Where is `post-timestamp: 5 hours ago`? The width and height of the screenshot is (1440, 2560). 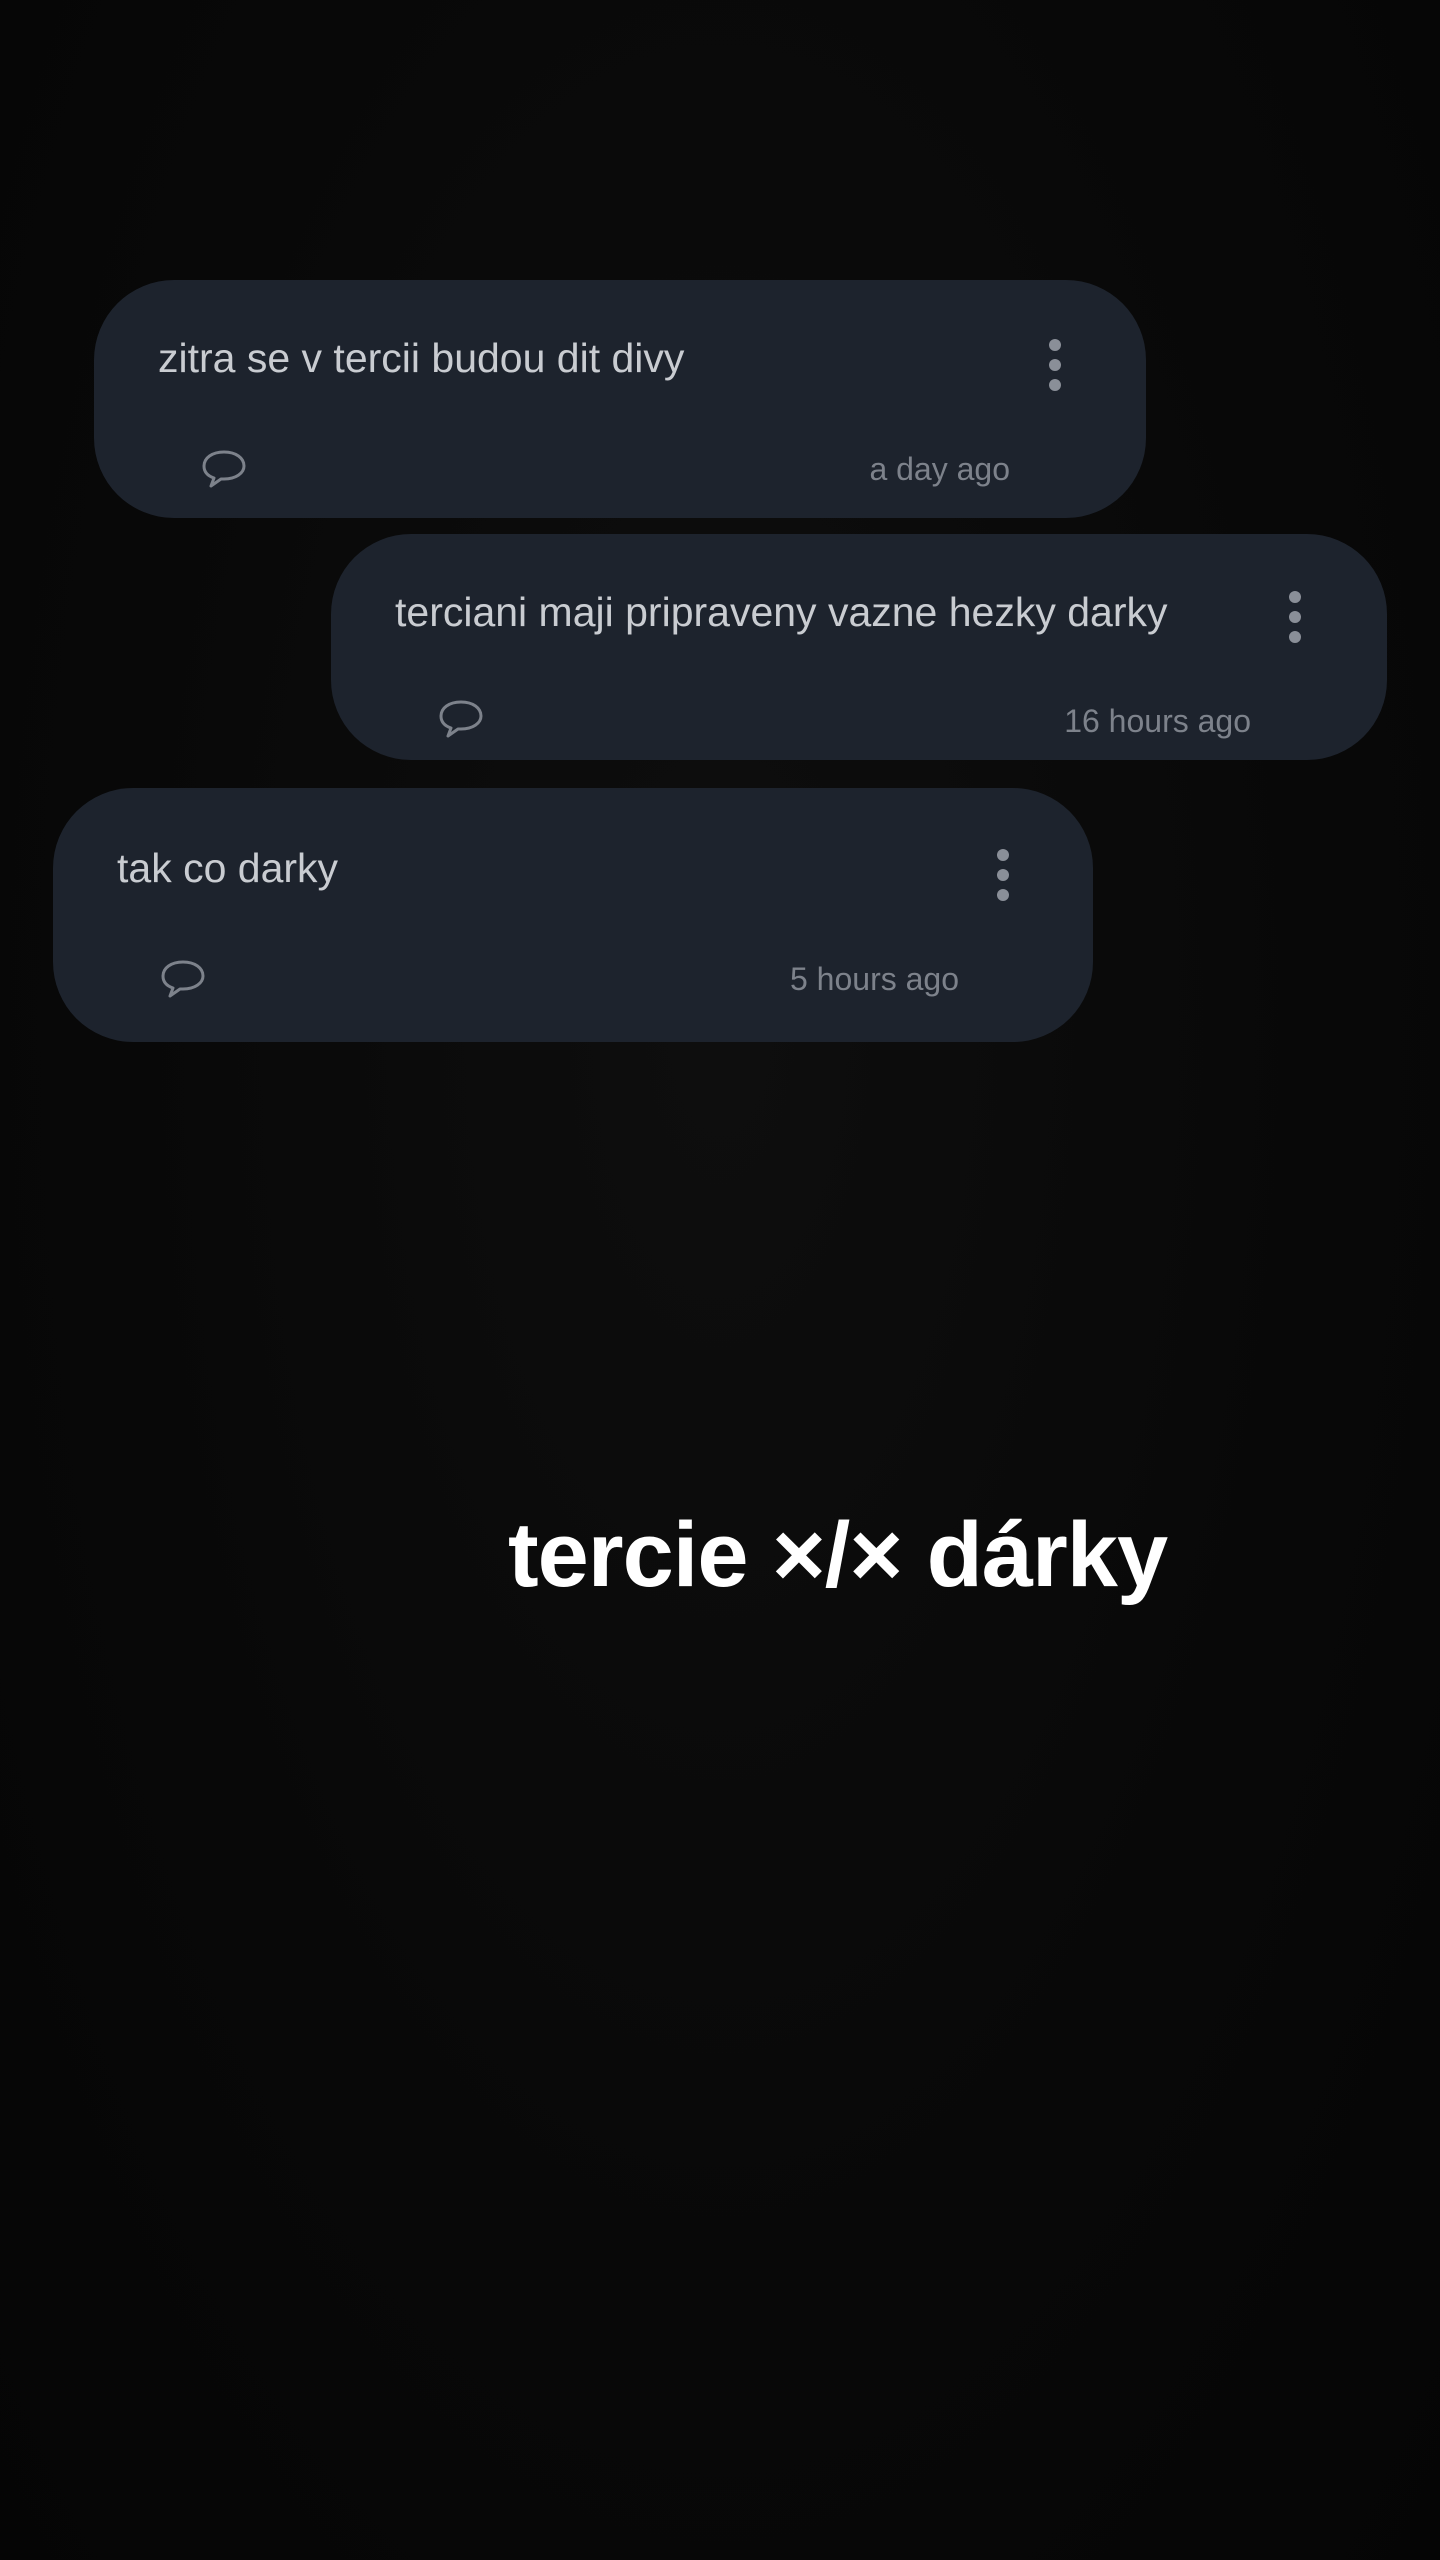 post-timestamp: 5 hours ago is located at coordinates (874, 979).